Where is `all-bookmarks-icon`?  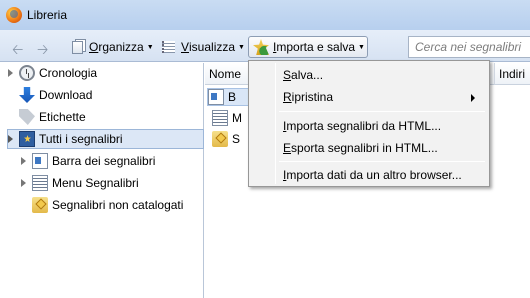
all-bookmarks-icon is located at coordinates (27, 139).